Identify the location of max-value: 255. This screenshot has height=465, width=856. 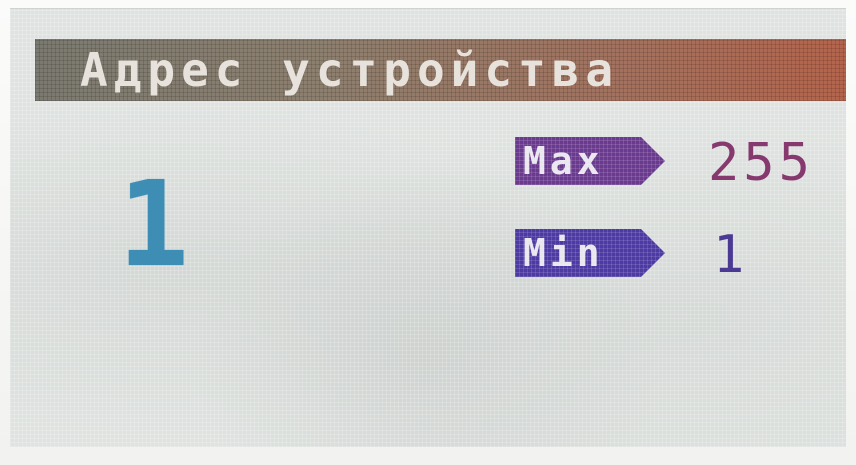
(761, 163).